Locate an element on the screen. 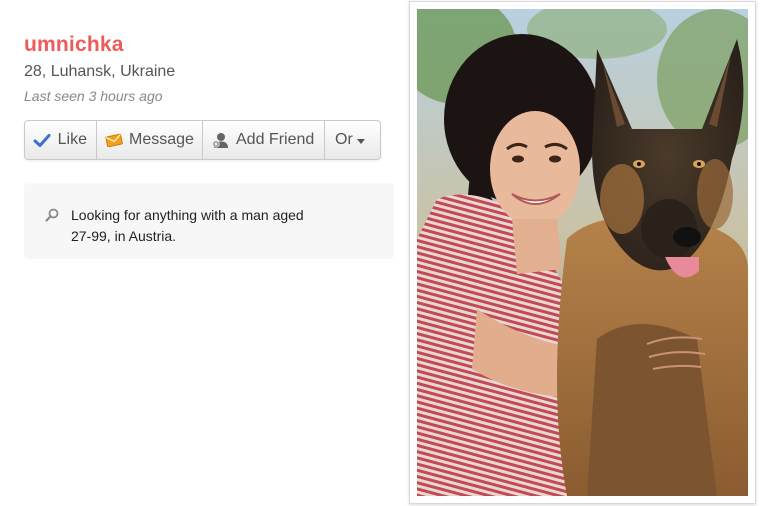 The image size is (760, 506). add-friend-label: Add Friend is located at coordinates (275, 139).